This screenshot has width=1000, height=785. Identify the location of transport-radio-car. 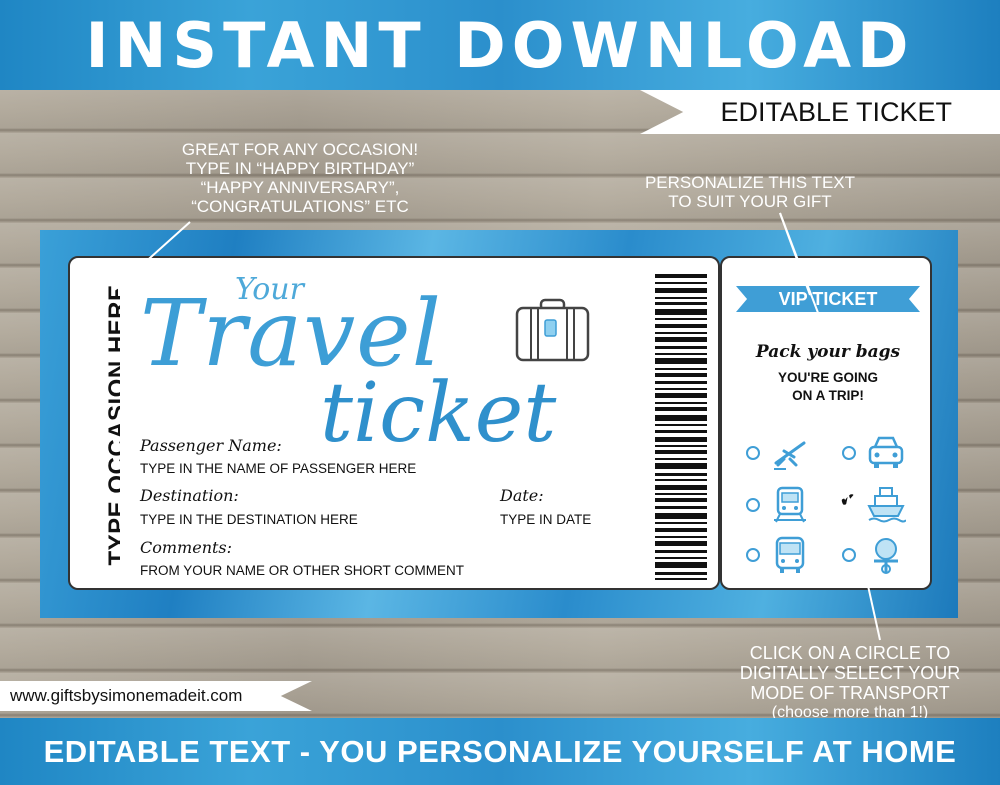
(849, 453).